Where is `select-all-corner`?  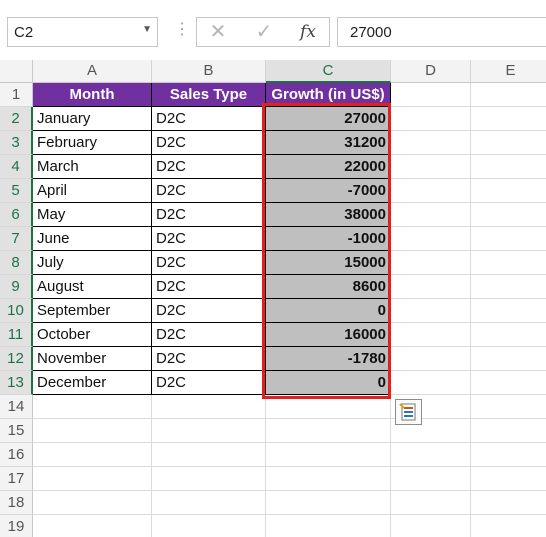
select-all-corner is located at coordinates (16, 71).